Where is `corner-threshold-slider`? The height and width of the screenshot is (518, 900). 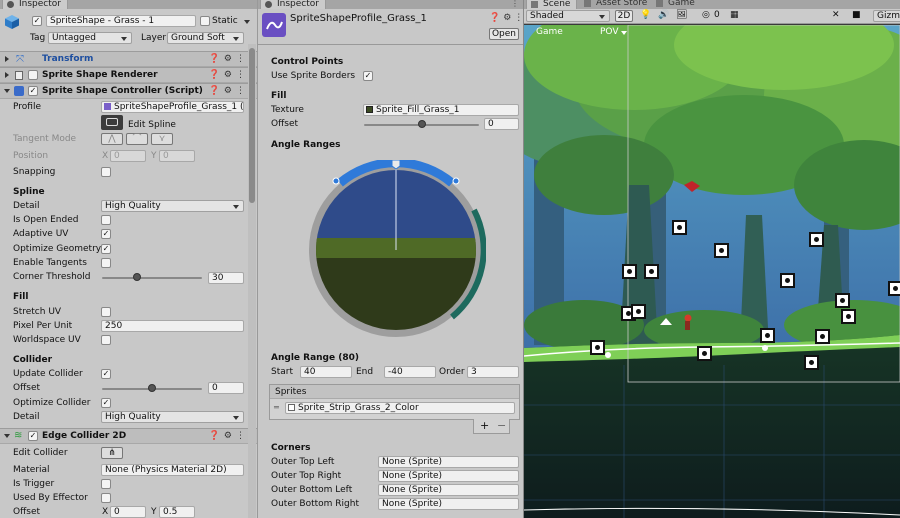 corner-threshold-slider is located at coordinates (152, 278).